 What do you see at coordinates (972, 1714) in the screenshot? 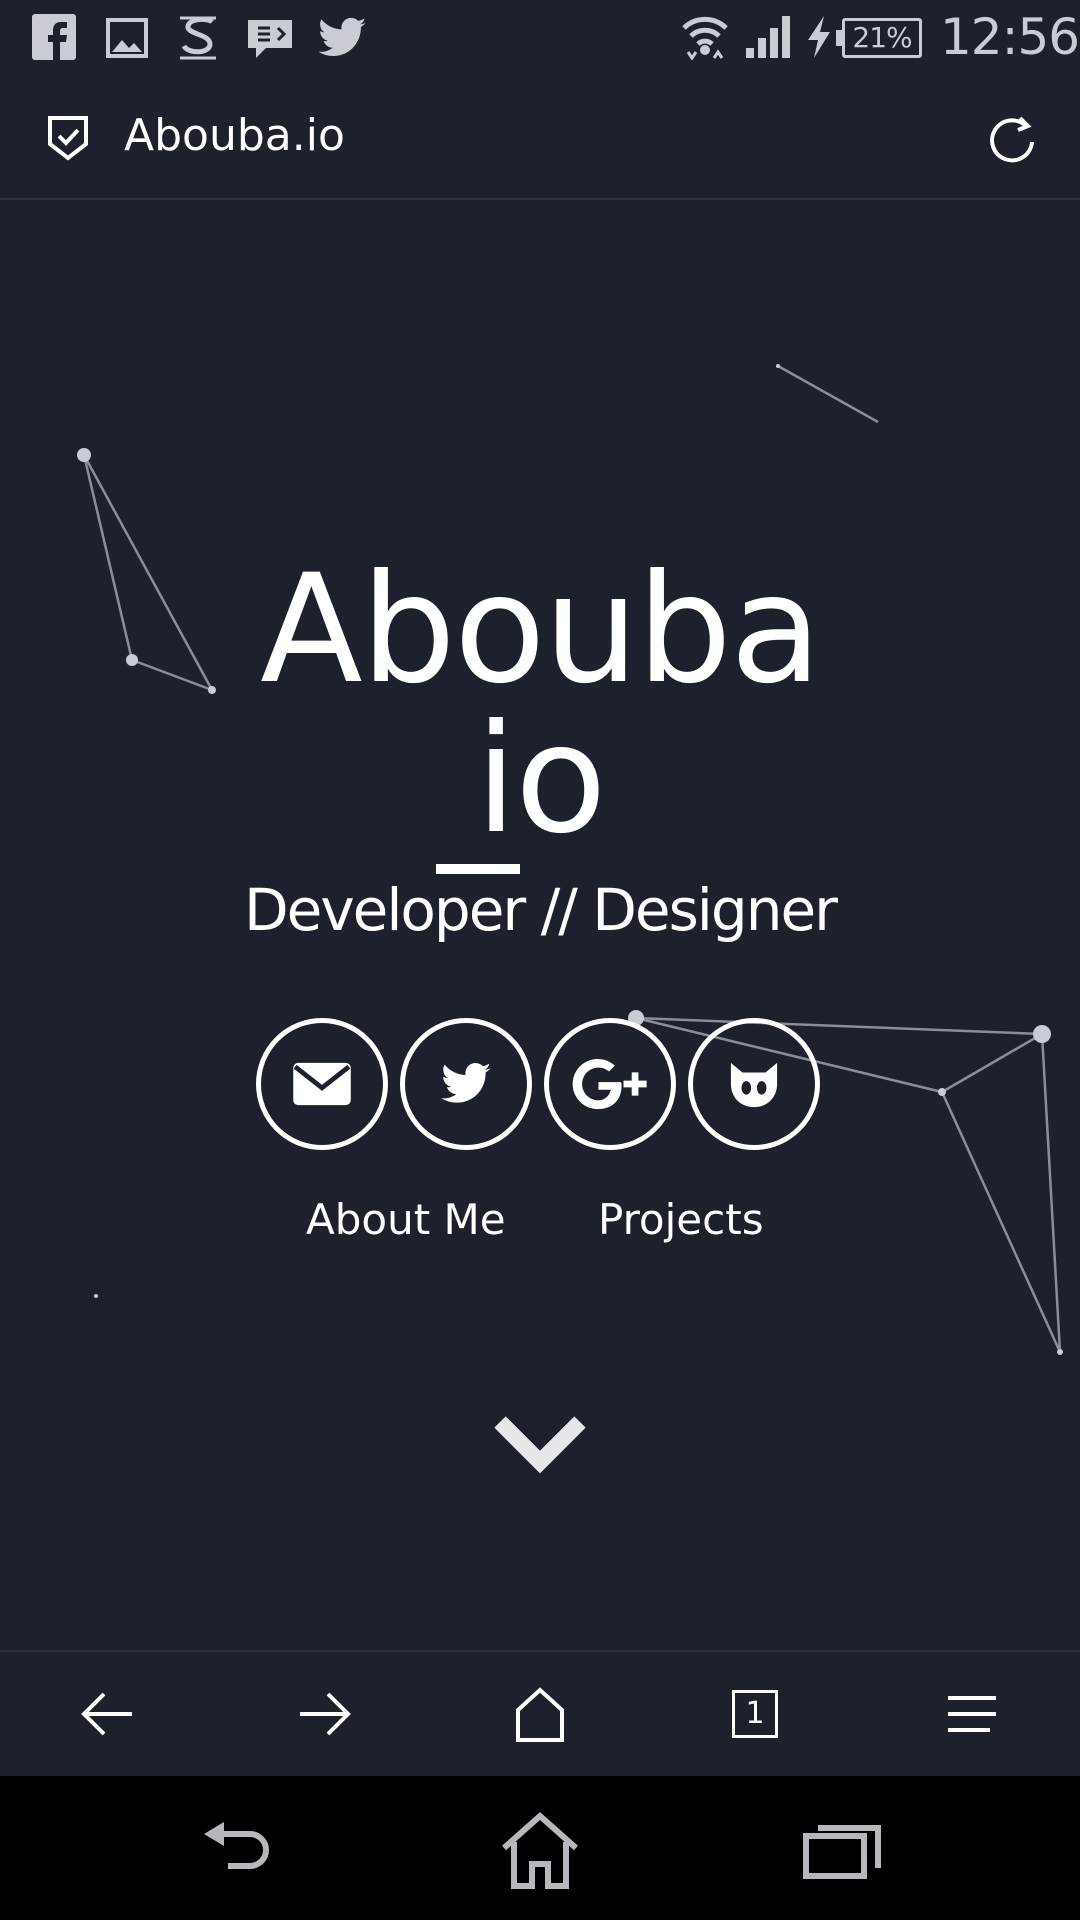
I see `menu-icon` at bounding box center [972, 1714].